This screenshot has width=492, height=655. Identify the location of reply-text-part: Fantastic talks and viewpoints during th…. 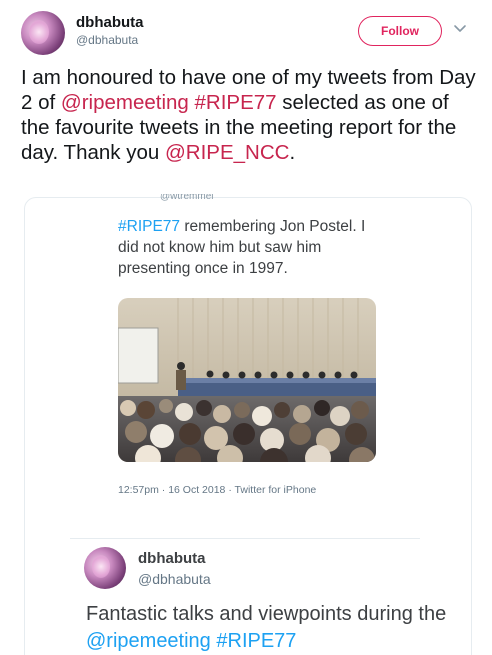
(266, 614).